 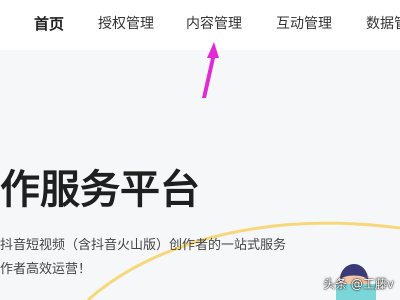 I want to click on hero-subtitle-line2: 作者高效运营！, so click(x=46, y=269).